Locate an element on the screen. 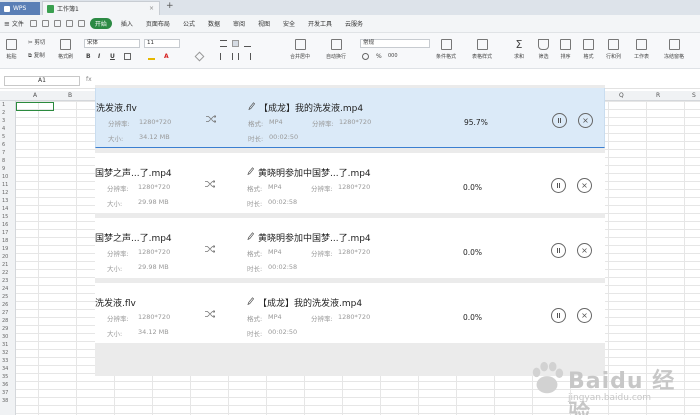 This screenshot has width=700, height=415. row-number: 14 is located at coordinates (5, 209).